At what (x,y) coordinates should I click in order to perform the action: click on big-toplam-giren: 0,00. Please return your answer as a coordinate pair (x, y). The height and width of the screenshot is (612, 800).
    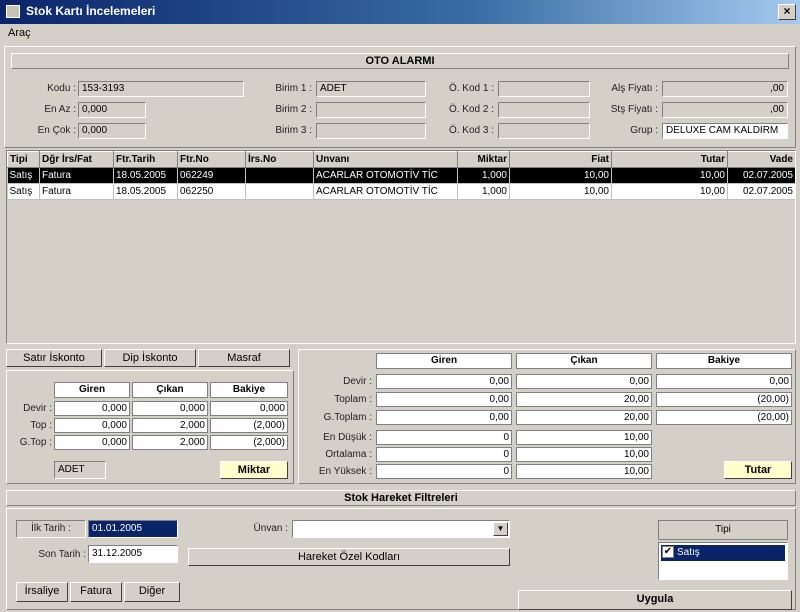
    Looking at the image, I should click on (444, 399).